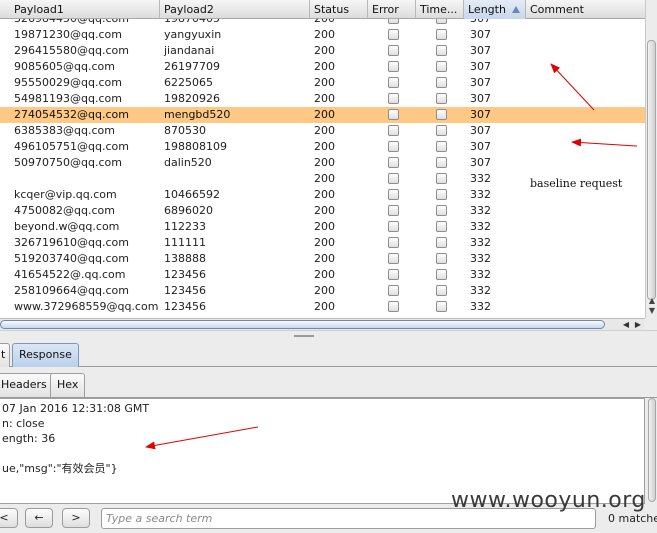  What do you see at coordinates (576, 183) in the screenshot?
I see `baseline-annotation: baseline request` at bounding box center [576, 183].